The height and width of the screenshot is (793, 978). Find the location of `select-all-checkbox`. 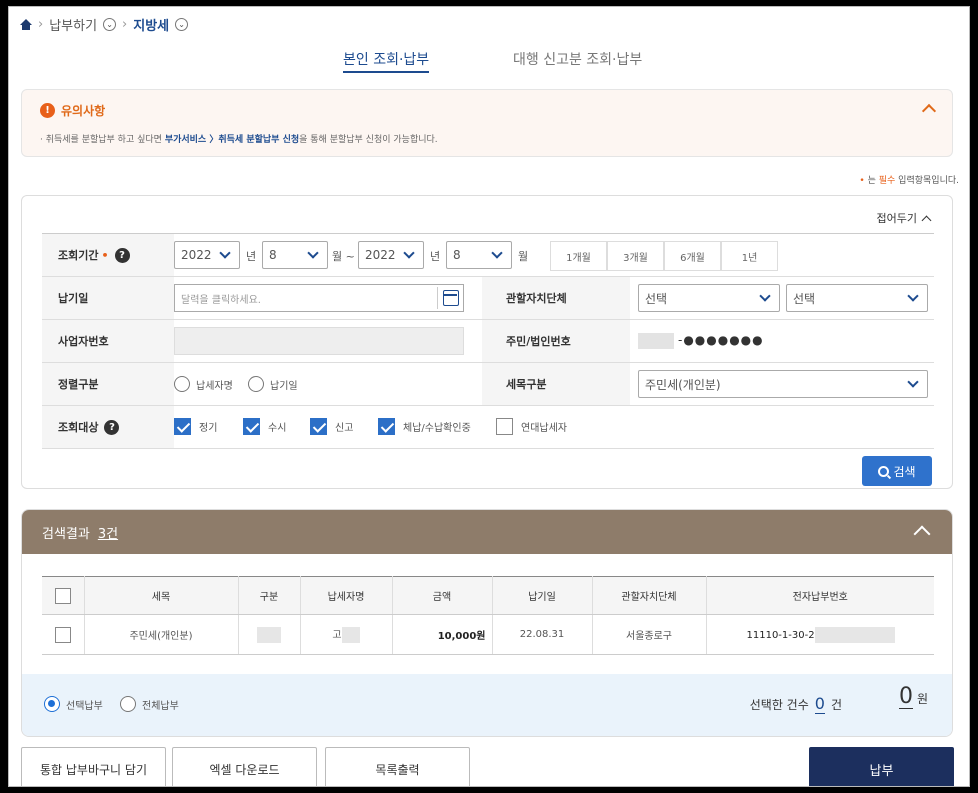

select-all-checkbox is located at coordinates (62, 595).